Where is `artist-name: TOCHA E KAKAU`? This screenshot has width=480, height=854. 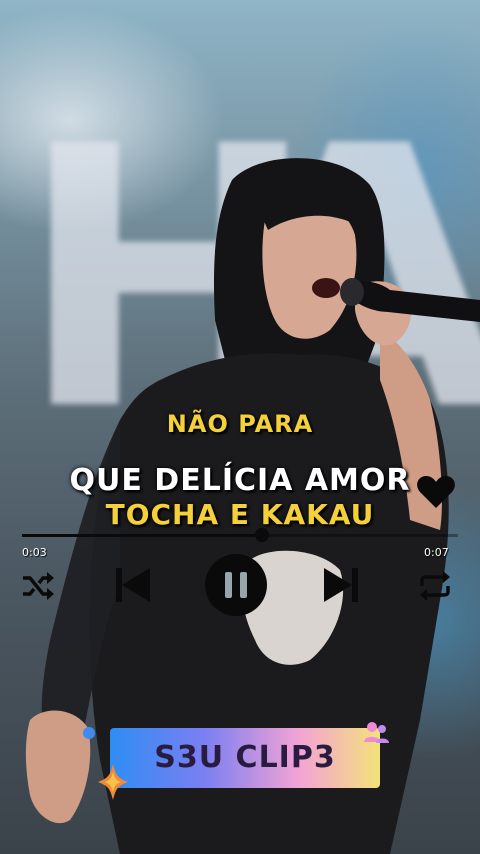
artist-name: TOCHA E KAKAU is located at coordinates (240, 514).